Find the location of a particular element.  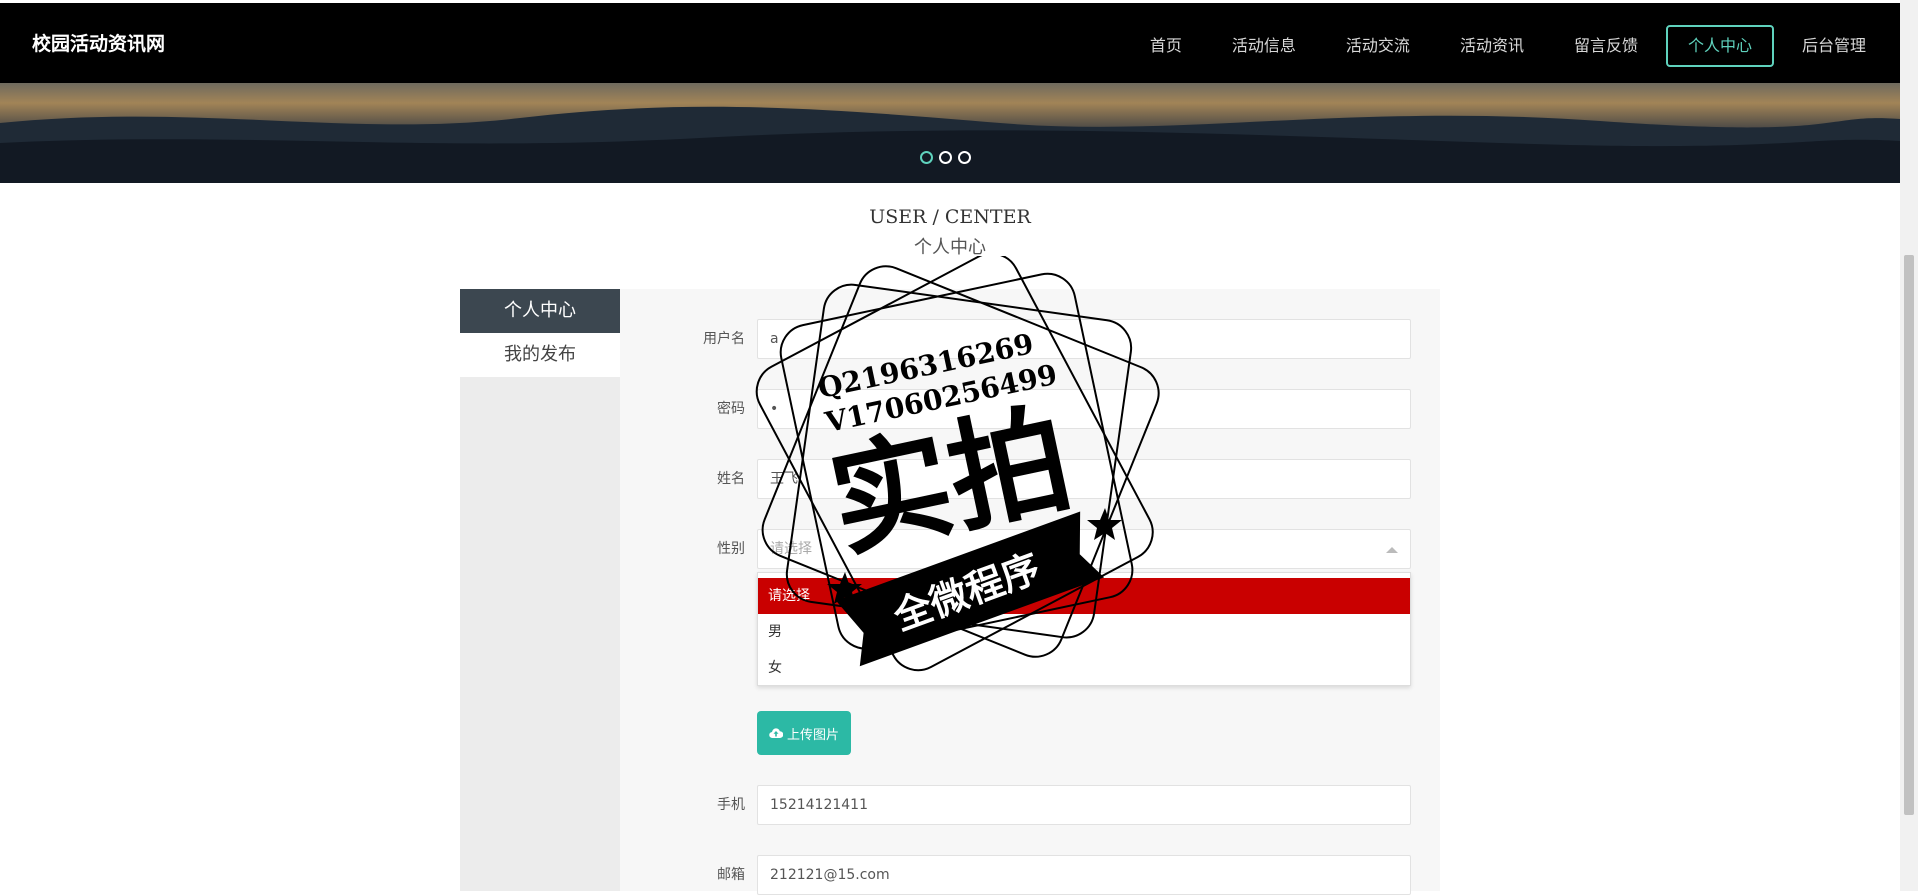

nav-item-activity-news: 活动资讯 is located at coordinates (1492, 46).